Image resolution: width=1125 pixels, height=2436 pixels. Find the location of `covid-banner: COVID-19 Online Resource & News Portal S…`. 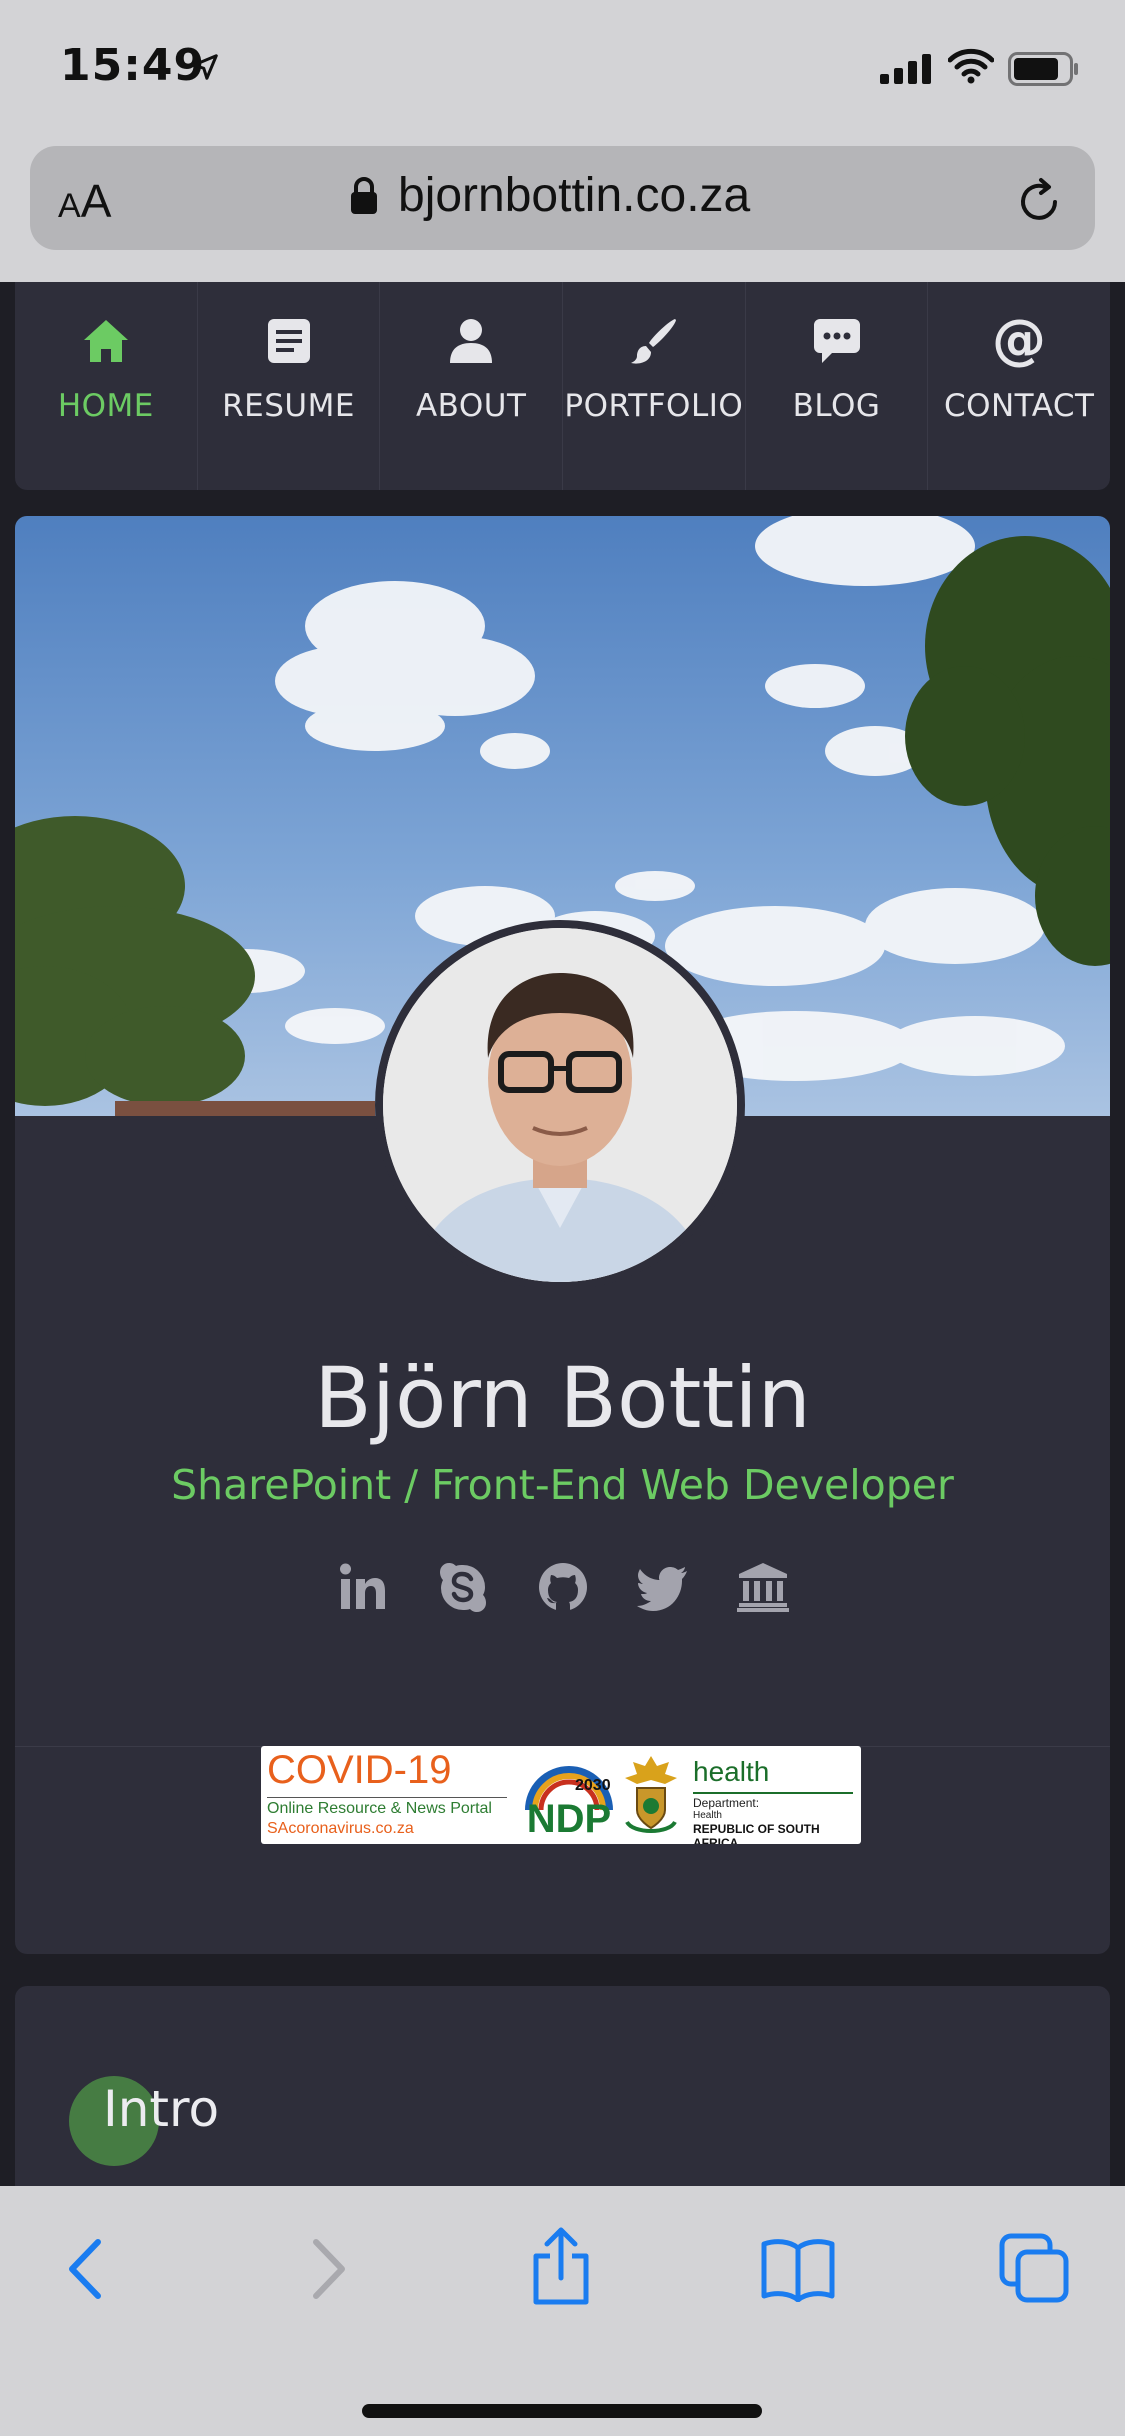

covid-banner: COVID-19 Online Resource & News Portal S… is located at coordinates (561, 1795).